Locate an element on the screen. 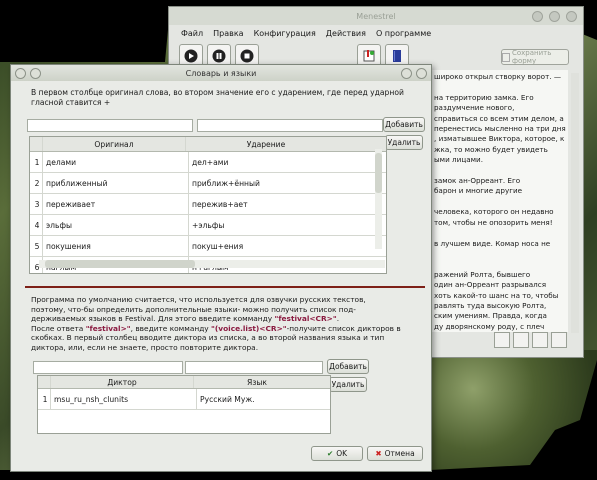 This screenshot has width=597, height=480. menu-about: О программе is located at coordinates (403, 33).